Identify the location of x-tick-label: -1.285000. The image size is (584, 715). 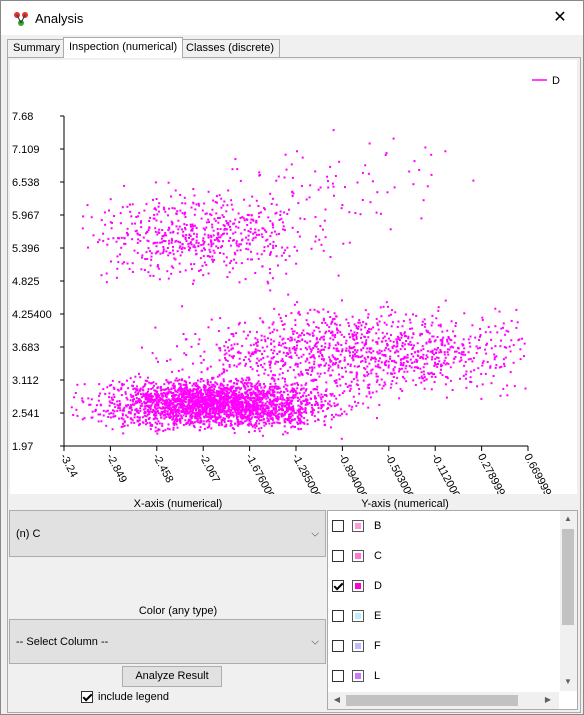
(306, 473).